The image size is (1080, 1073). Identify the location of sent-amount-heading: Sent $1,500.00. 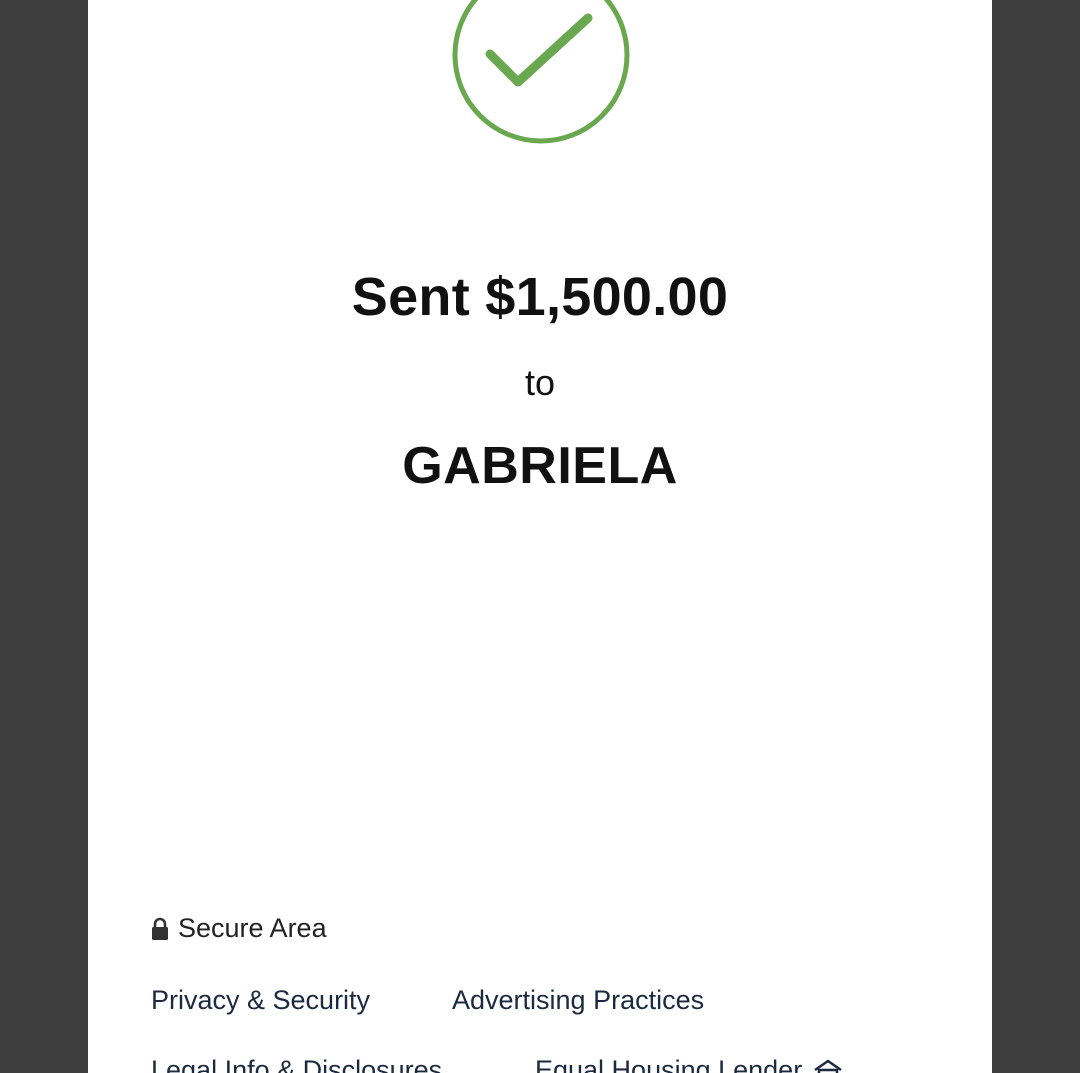
(540, 297).